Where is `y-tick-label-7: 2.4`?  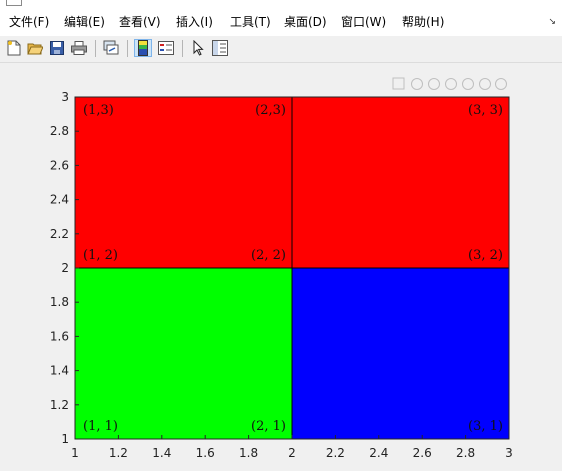 y-tick-label-7: 2.4 is located at coordinates (59, 200).